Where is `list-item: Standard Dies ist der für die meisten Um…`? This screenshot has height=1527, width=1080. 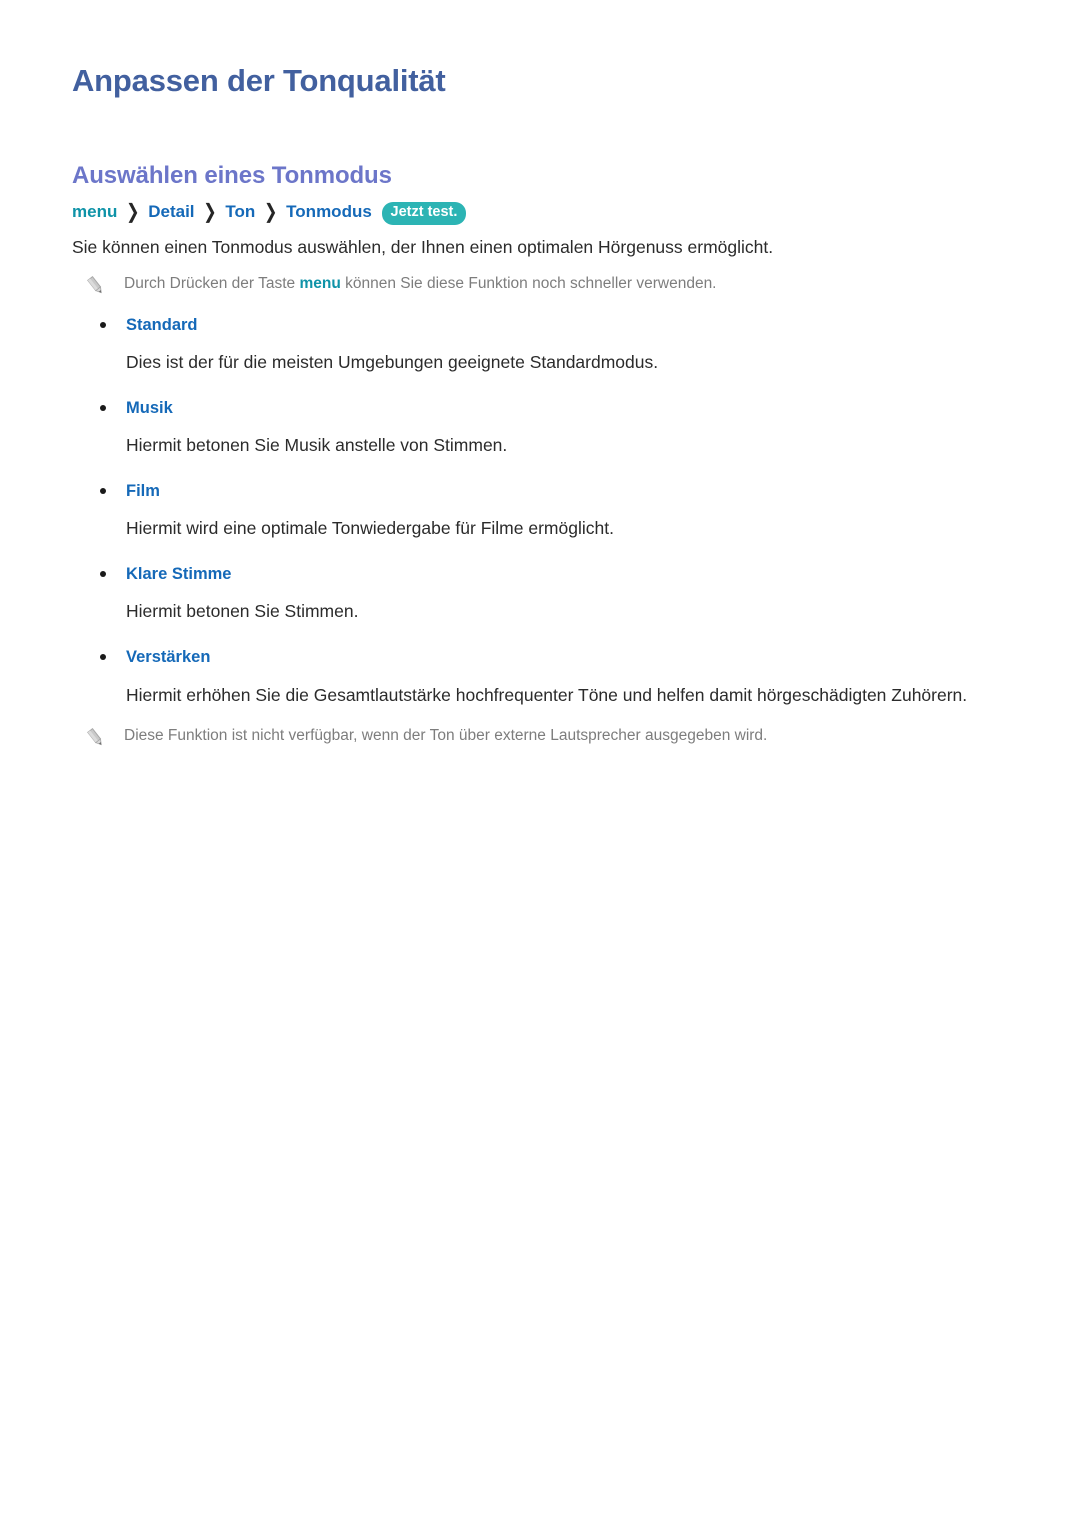 list-item: Standard Dies ist der für die meisten Um… is located at coordinates (540, 345).